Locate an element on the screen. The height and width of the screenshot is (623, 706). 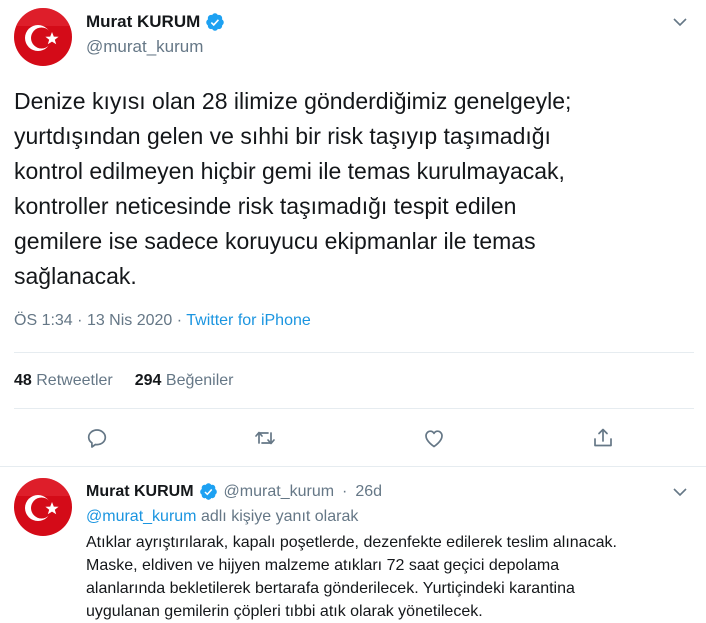
retweet-icon is located at coordinates (265, 438).